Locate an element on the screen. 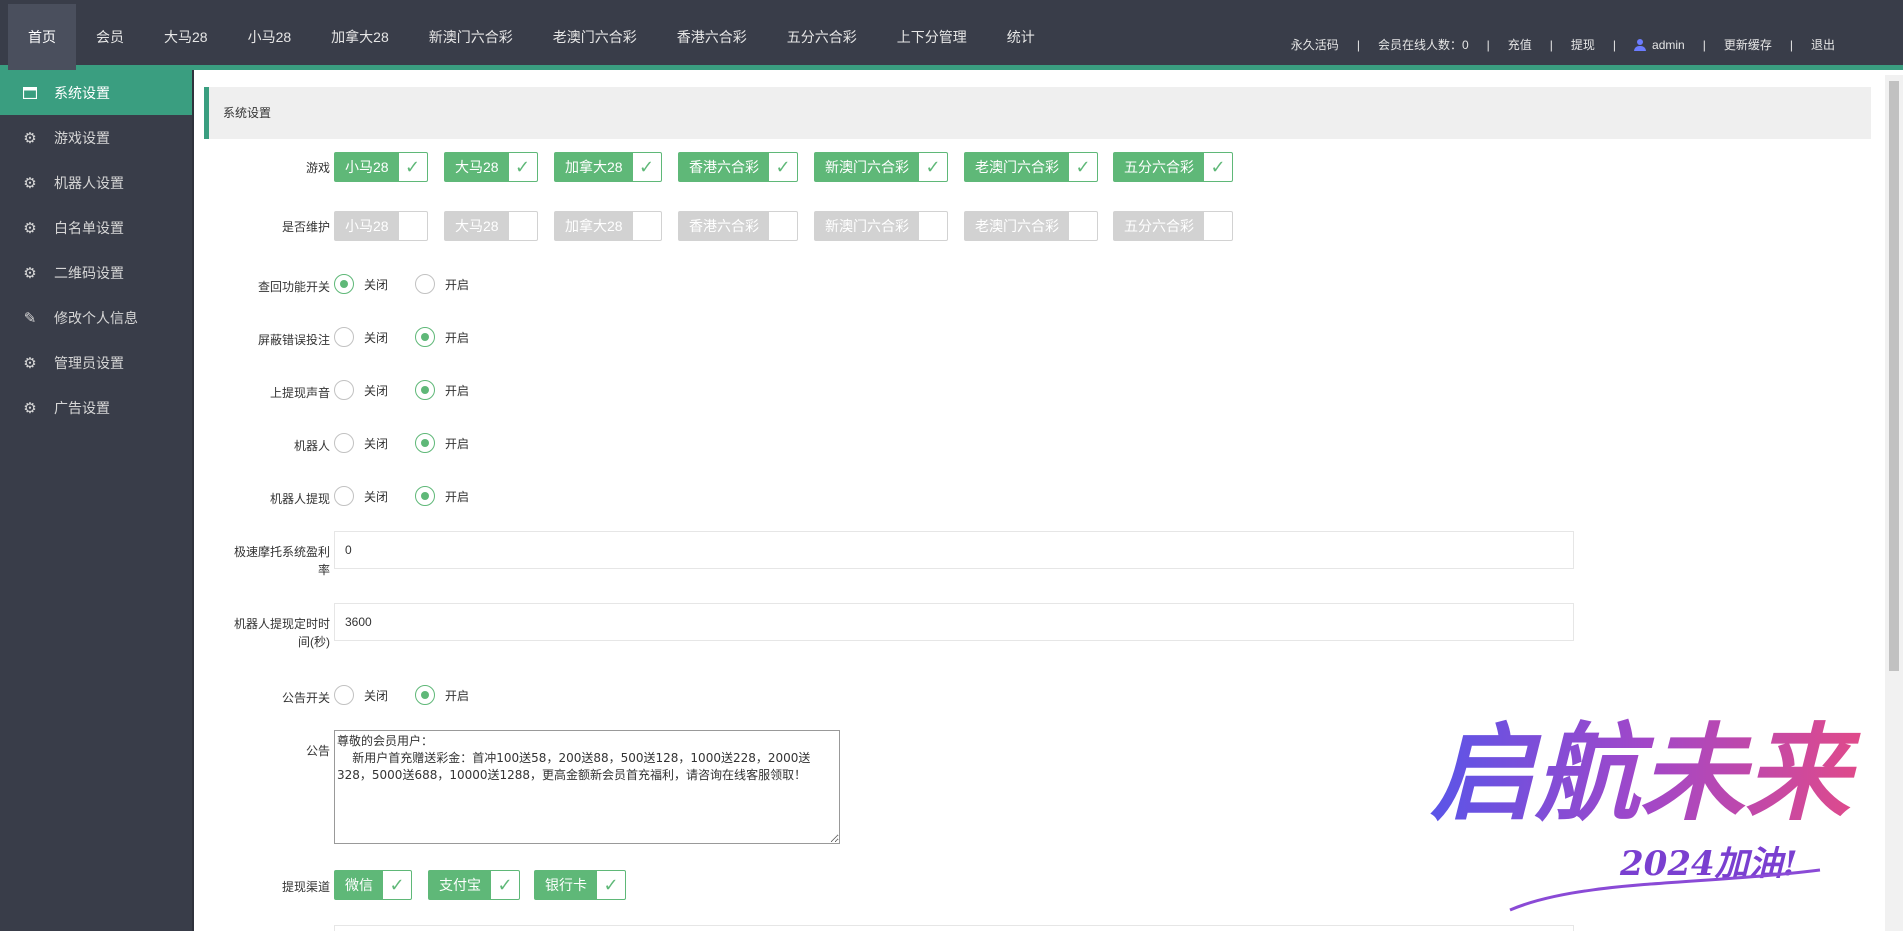 The height and width of the screenshot is (931, 1903). sidebar-item-whitelist-settings: ⚙ 白名单设置 is located at coordinates (96, 227).